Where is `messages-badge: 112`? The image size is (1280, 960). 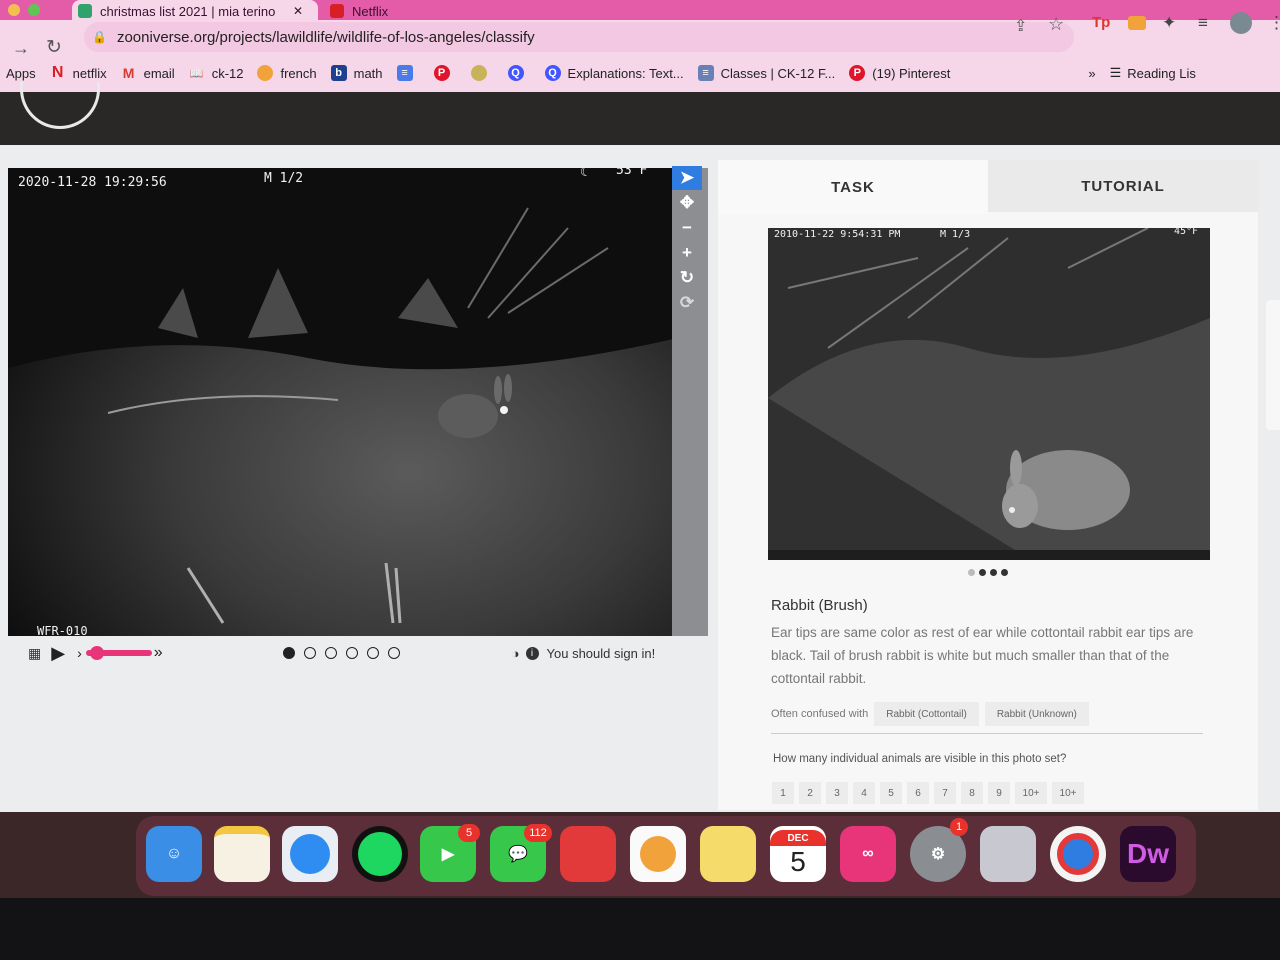
messages-badge: 112 is located at coordinates (538, 833).